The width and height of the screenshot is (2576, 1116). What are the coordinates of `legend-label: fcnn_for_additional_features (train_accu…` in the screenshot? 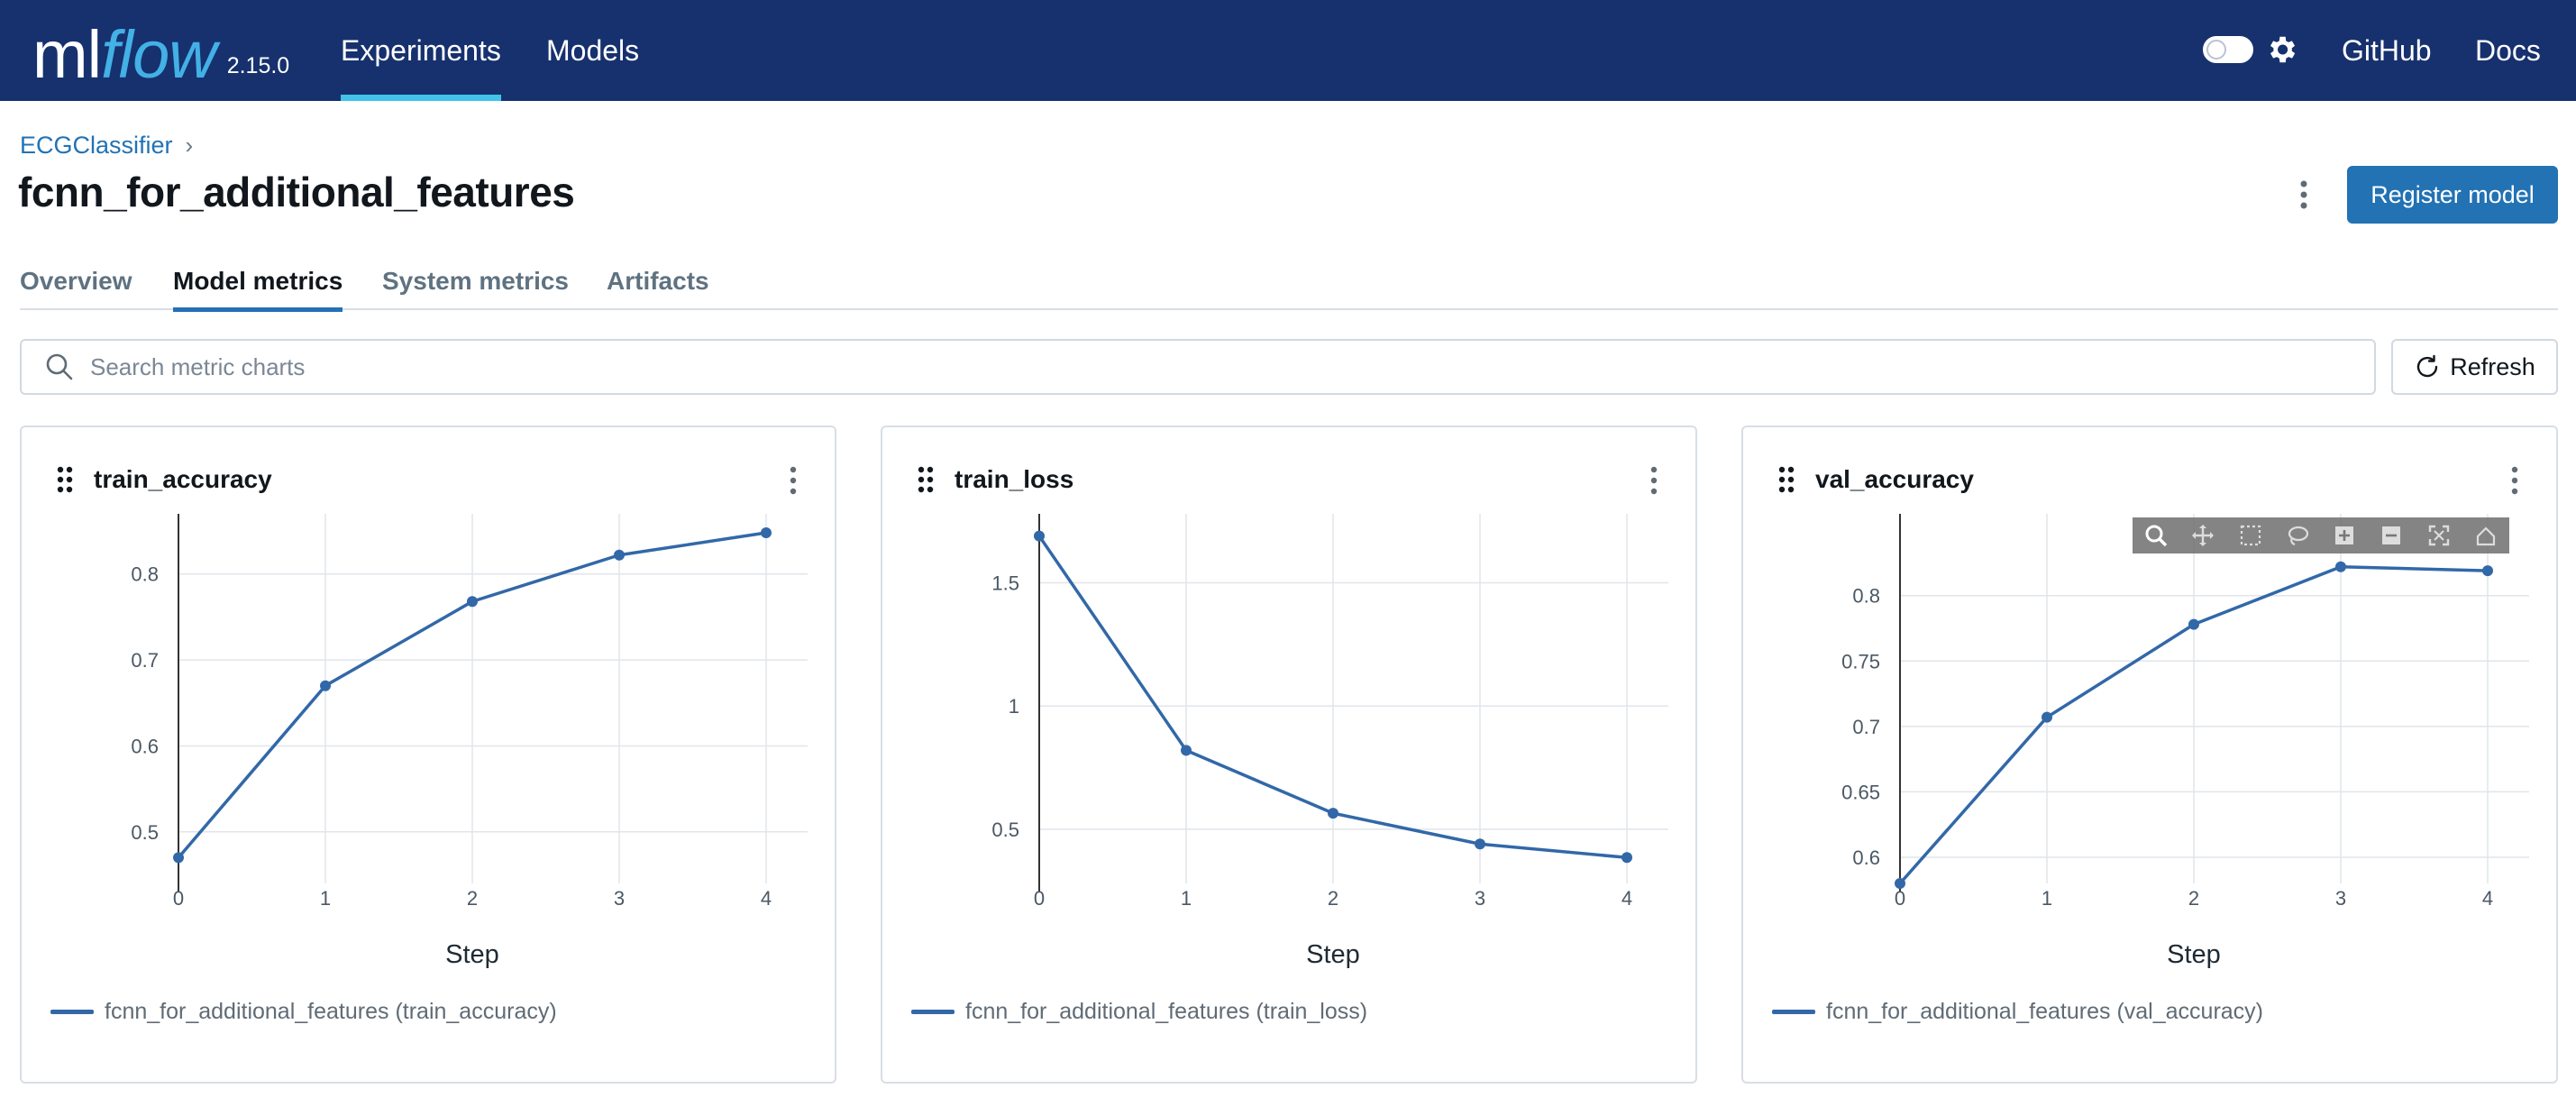 It's located at (331, 1011).